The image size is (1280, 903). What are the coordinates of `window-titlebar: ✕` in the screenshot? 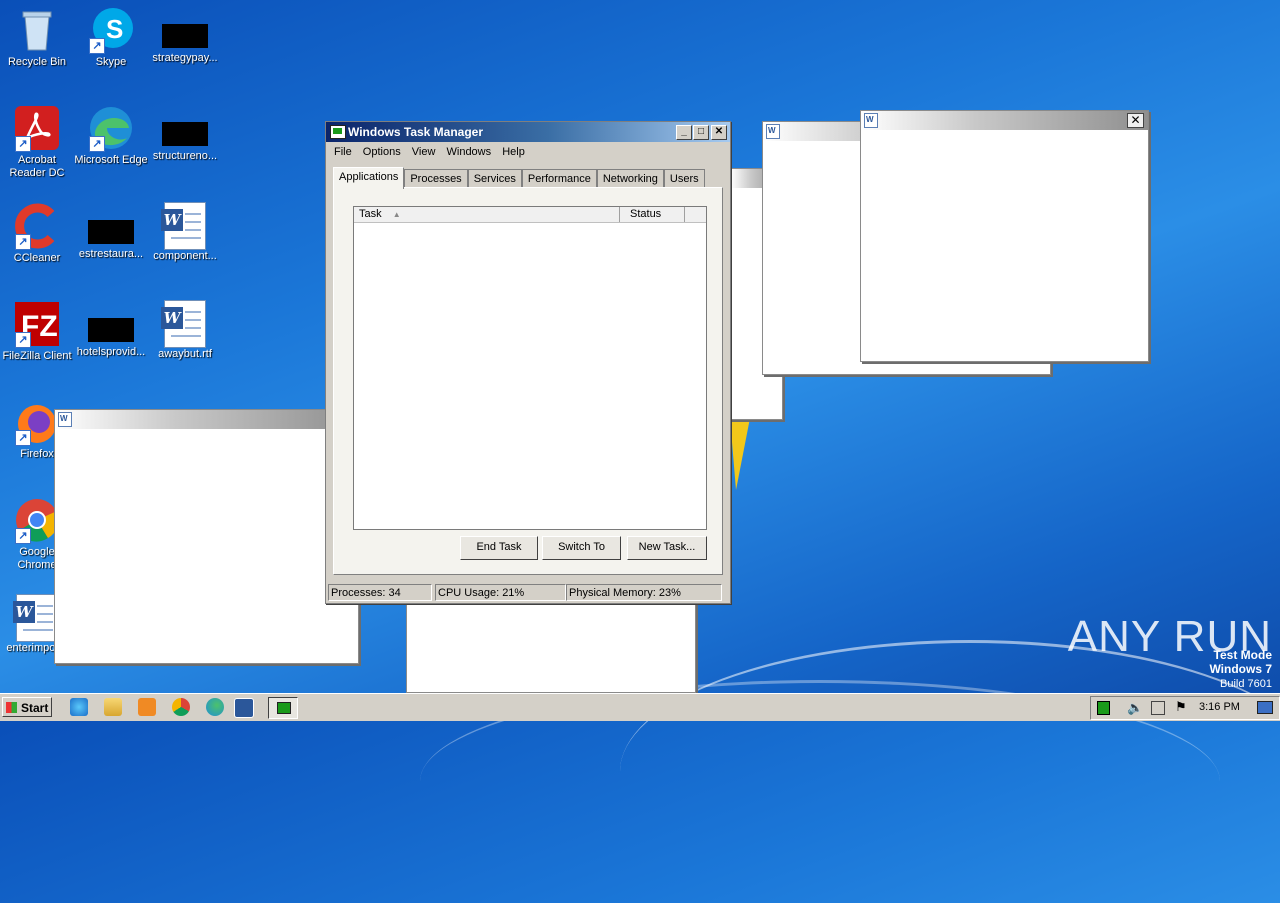 It's located at (1004, 120).